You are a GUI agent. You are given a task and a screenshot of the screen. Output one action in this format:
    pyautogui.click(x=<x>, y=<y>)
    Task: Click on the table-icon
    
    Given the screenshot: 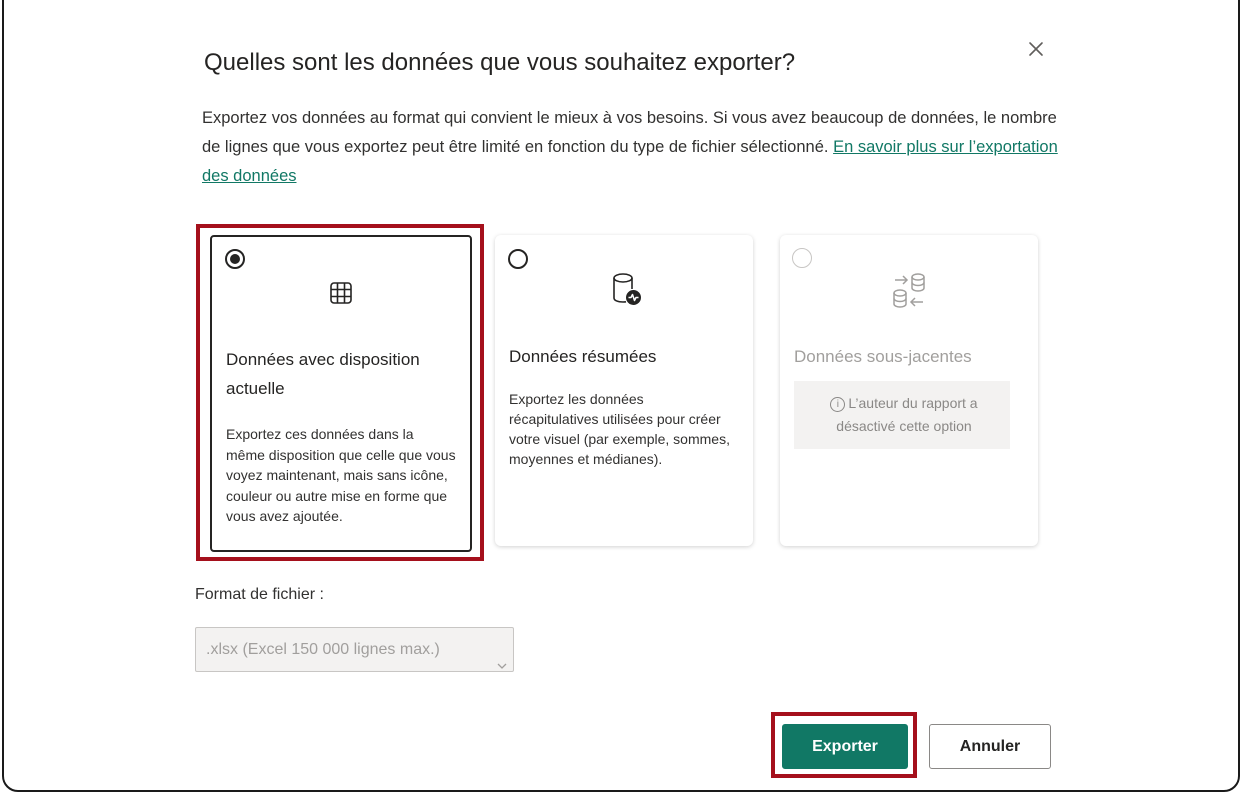 What is the action you would take?
    pyautogui.click(x=341, y=295)
    